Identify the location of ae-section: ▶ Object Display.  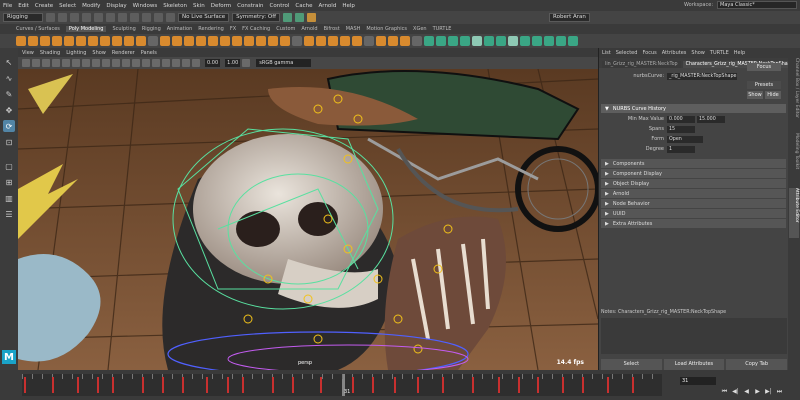
(693, 183).